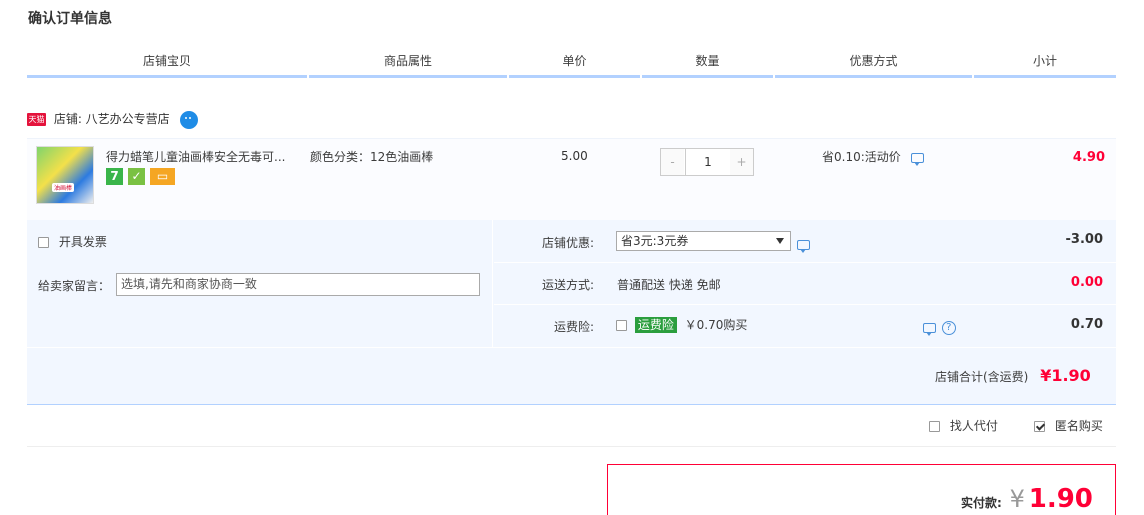 This screenshot has width=1144, height=515. Describe the element at coordinates (298, 284) in the screenshot. I see `memo-input: 选填,请先和商家协商一致` at that location.